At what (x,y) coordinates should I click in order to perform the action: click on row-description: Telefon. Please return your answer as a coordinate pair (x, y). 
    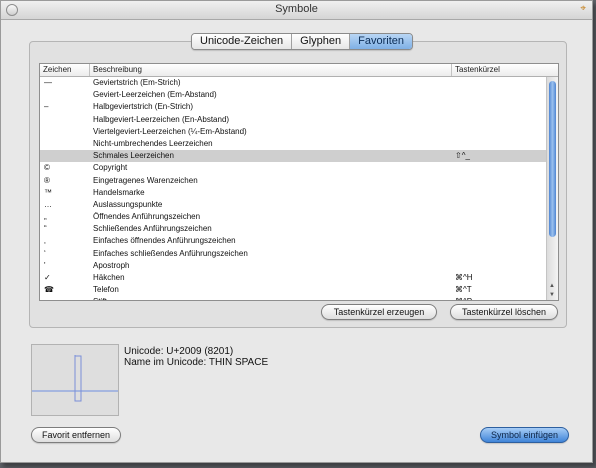
    Looking at the image, I should click on (106, 290).